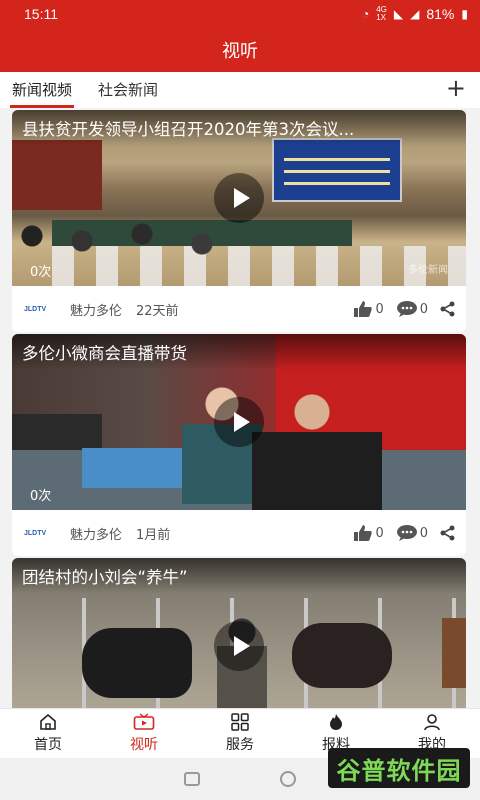 The height and width of the screenshot is (800, 480). Describe the element at coordinates (381, 13) in the screenshot. I see `network-type: 4G 1X` at that location.